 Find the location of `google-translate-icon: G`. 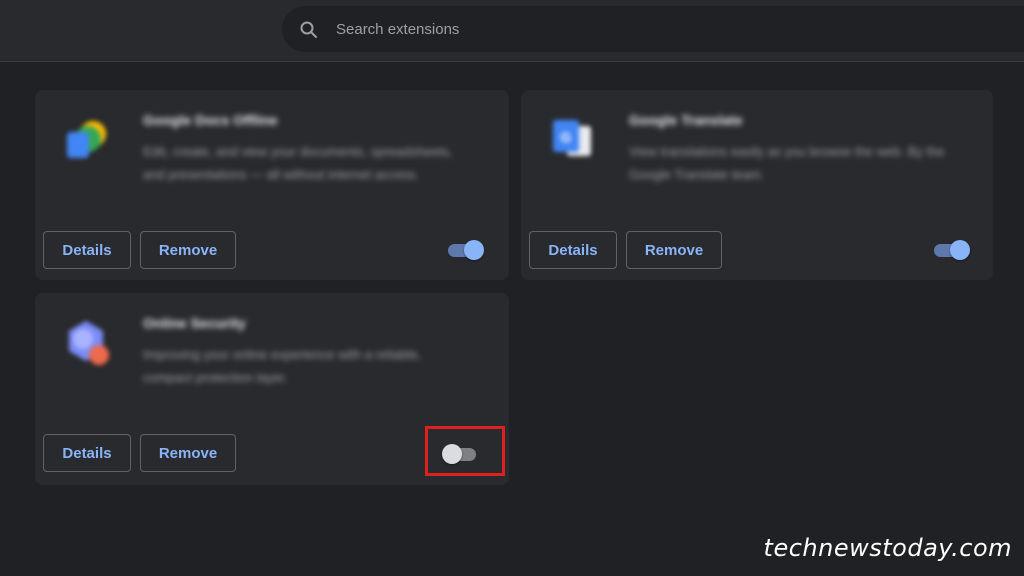

google-translate-icon: G is located at coordinates (572, 138).